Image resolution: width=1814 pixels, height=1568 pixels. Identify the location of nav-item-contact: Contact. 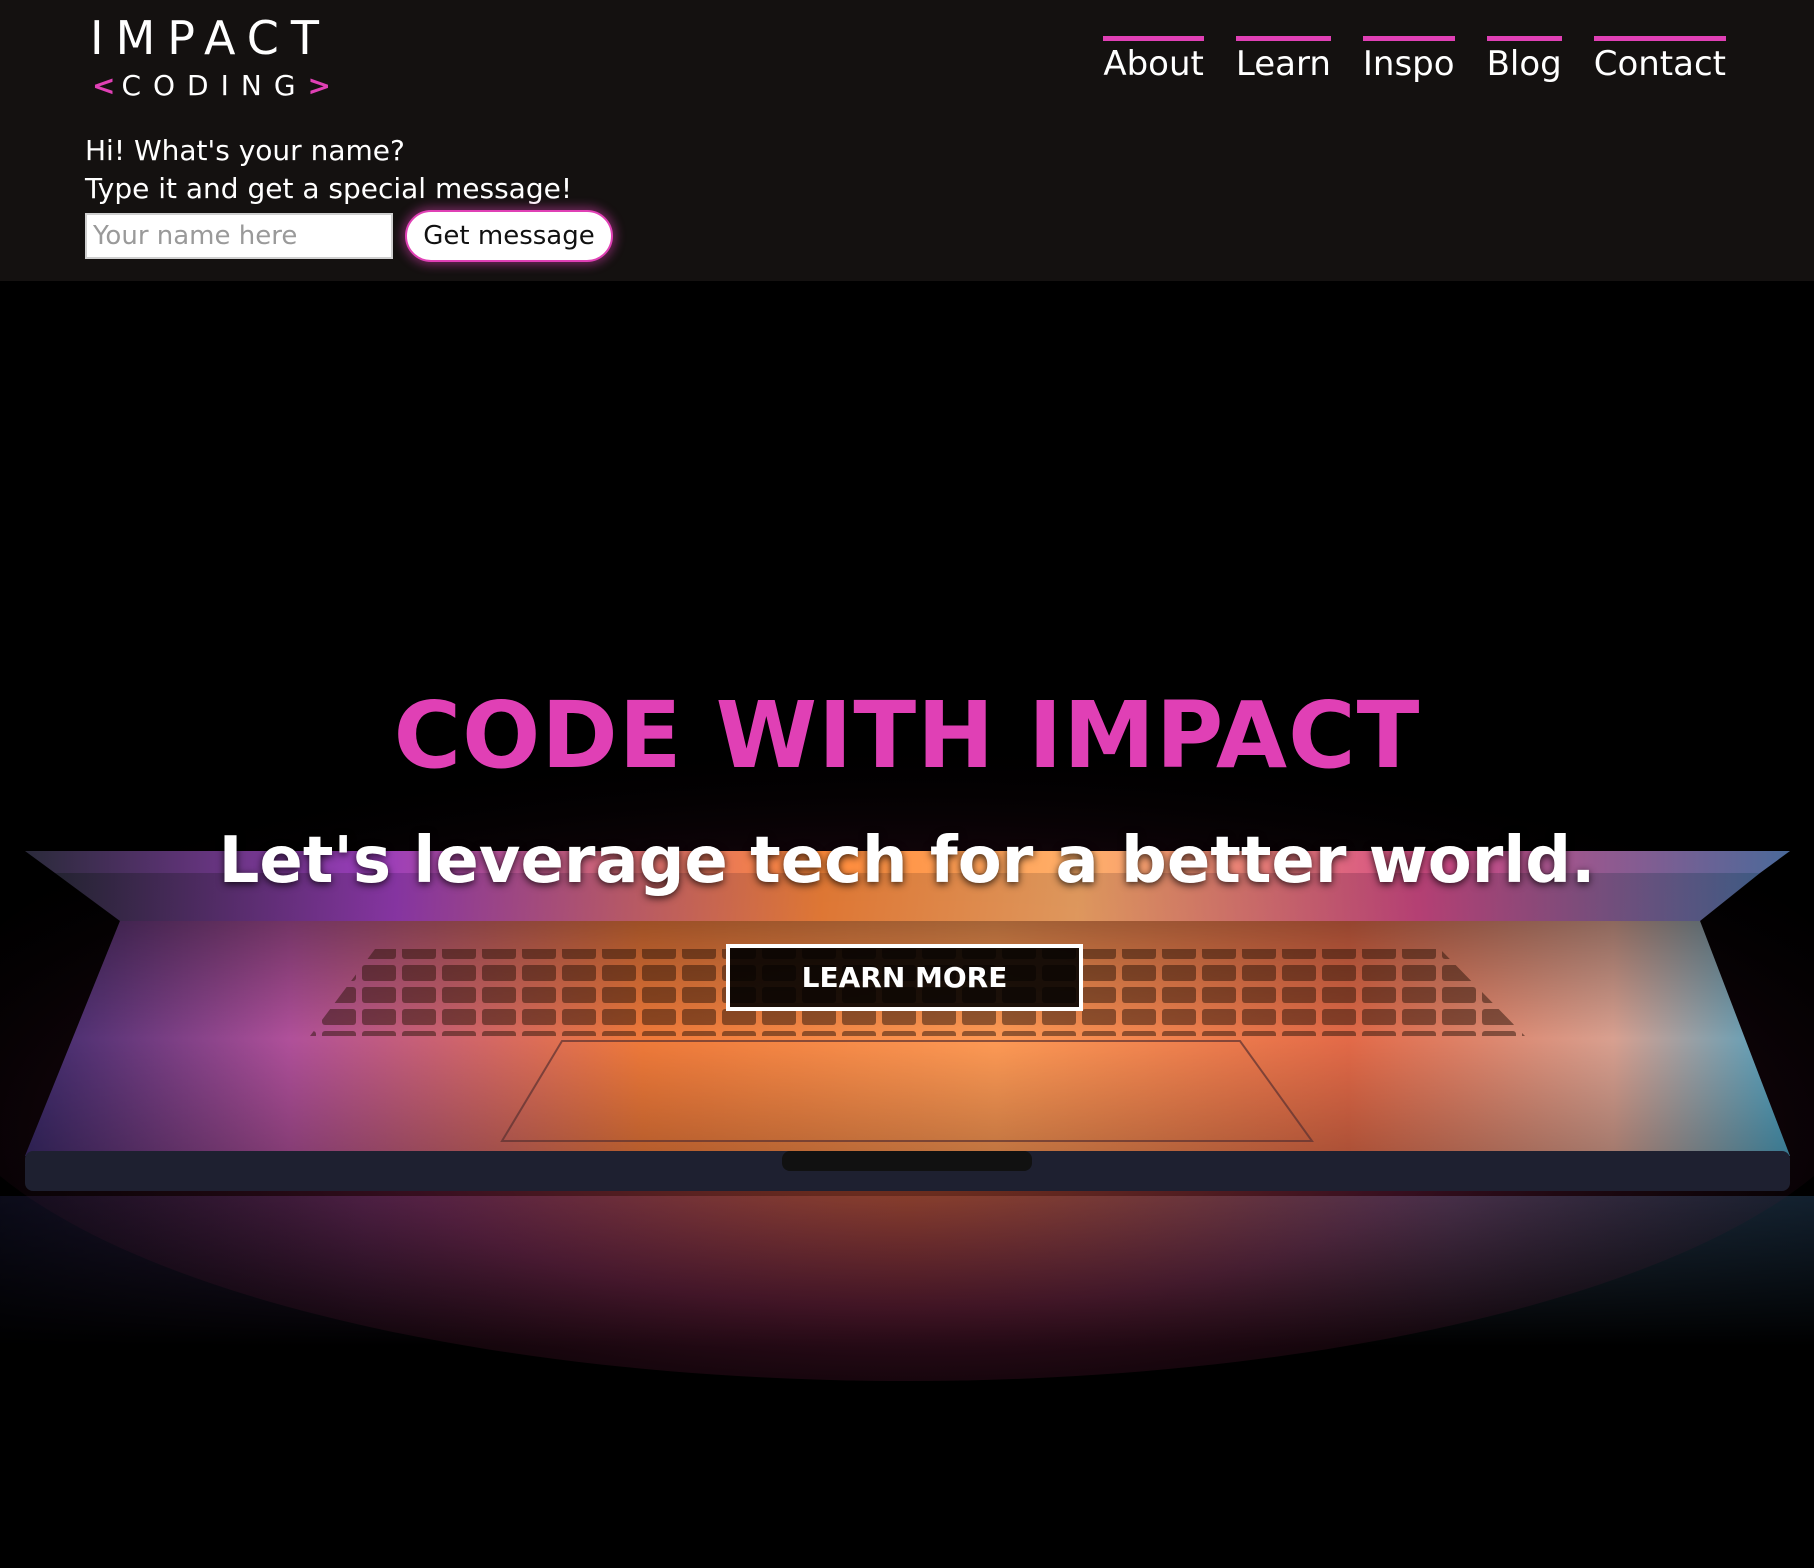
(1659, 60).